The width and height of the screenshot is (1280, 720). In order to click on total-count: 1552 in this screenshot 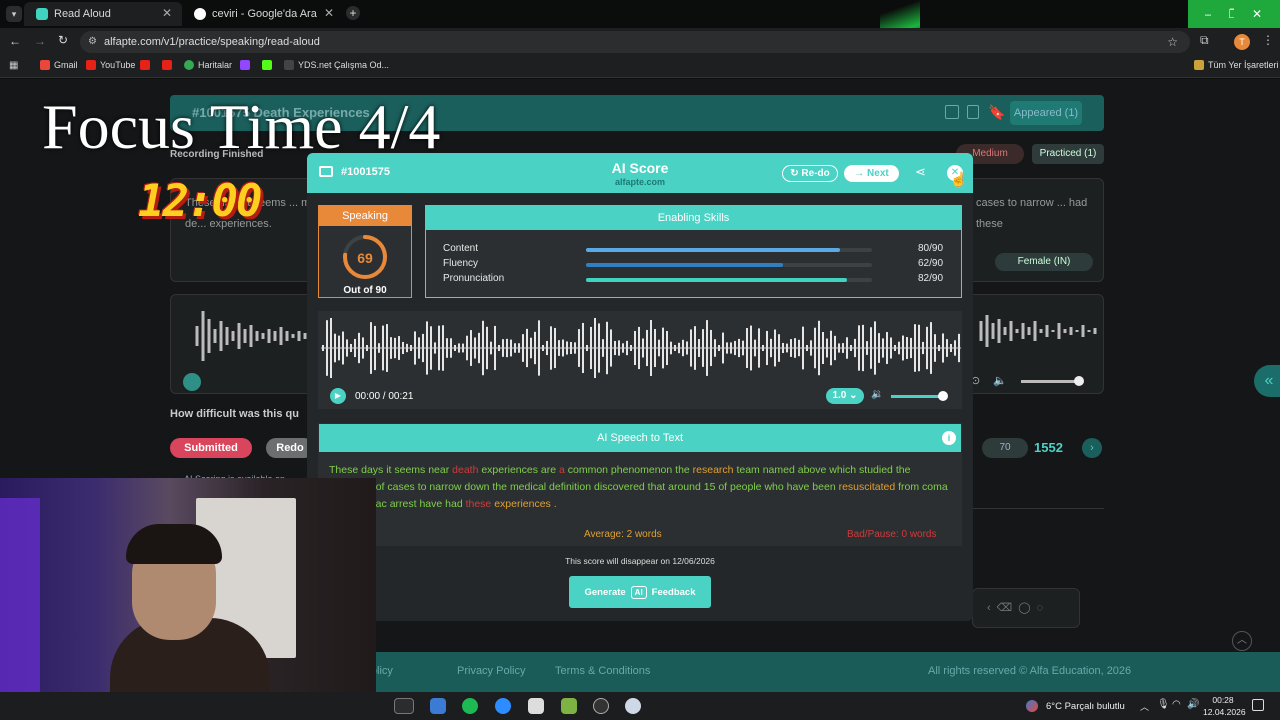, I will do `click(1048, 447)`.